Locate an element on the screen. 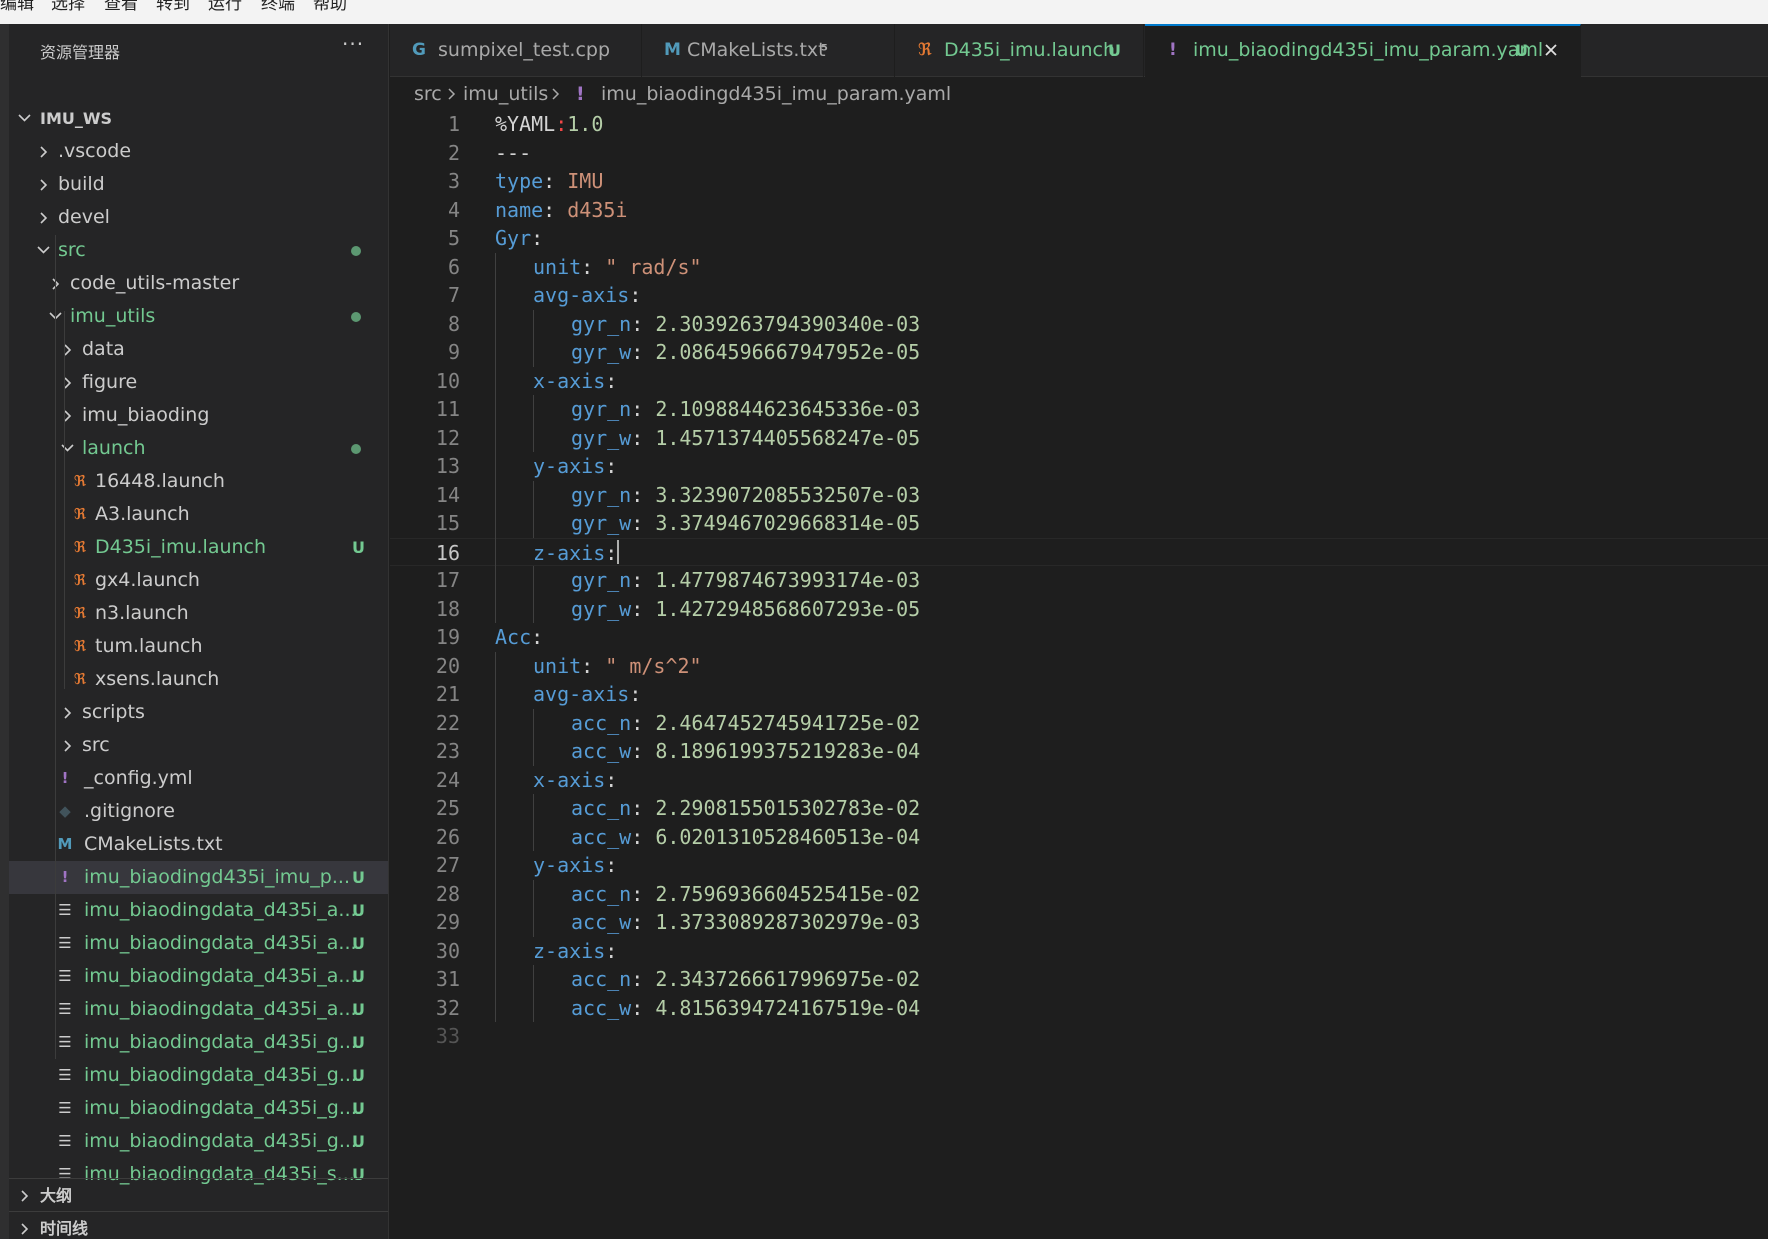  tab-imu-param-yaml: ! imu_biaodingd435i_imu_param.yaml U is located at coordinates (1363, 50).